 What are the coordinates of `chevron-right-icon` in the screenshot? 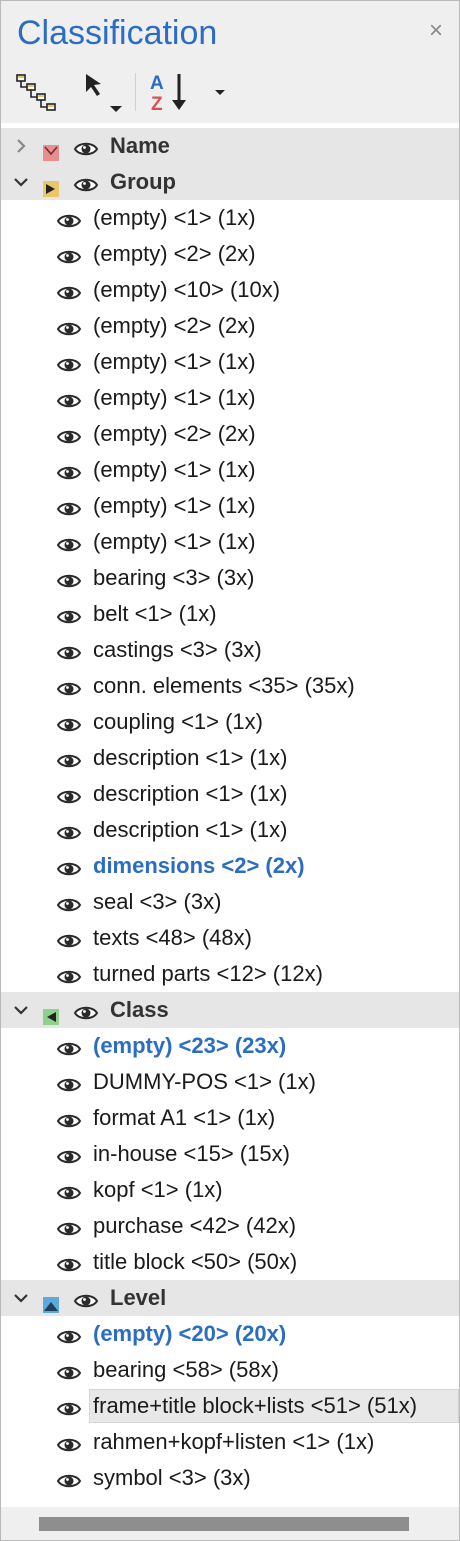 It's located at (21, 146).